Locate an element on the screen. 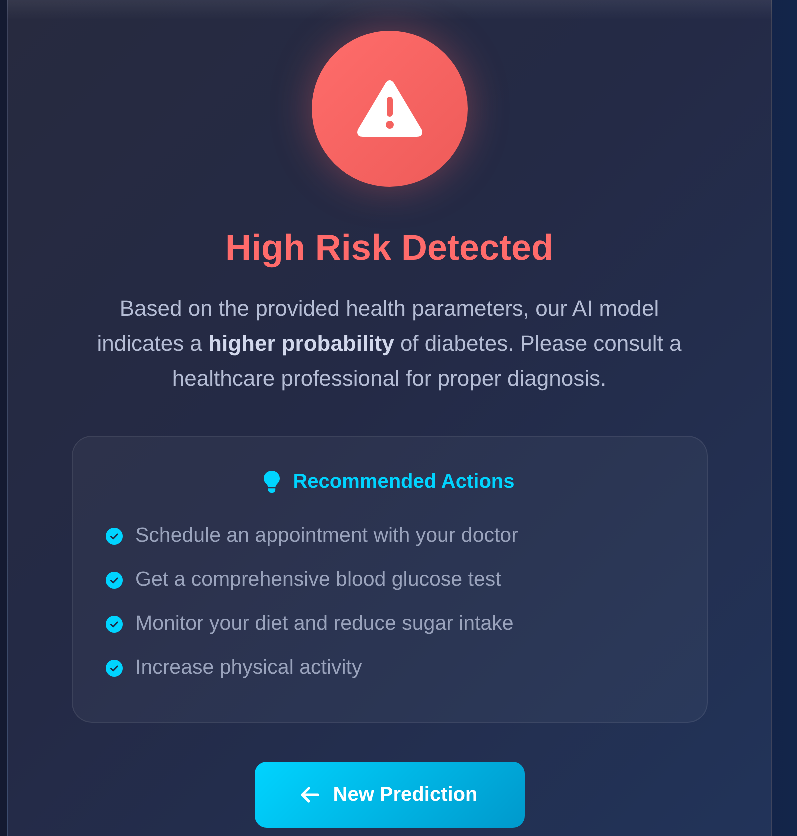 The width and height of the screenshot is (797, 836). recommendations-heading: Recommended Actions is located at coordinates (404, 482).